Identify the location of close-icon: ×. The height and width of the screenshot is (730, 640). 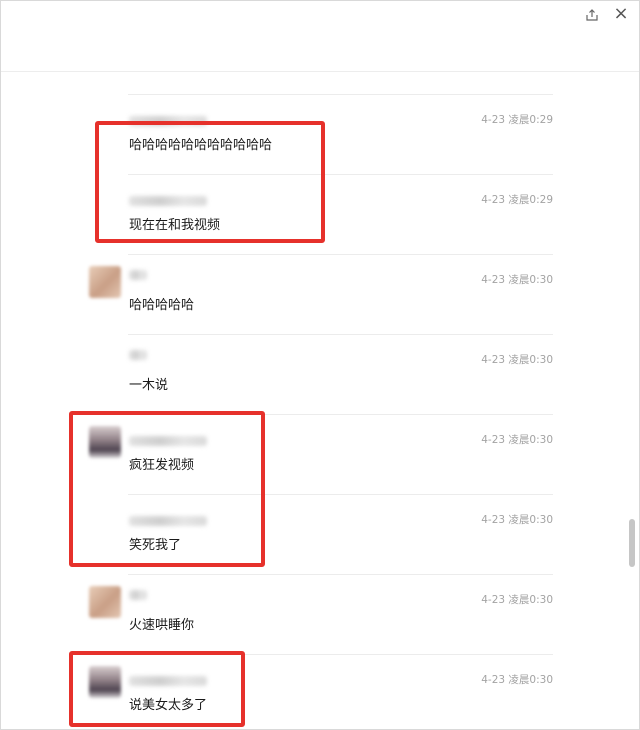
(621, 14).